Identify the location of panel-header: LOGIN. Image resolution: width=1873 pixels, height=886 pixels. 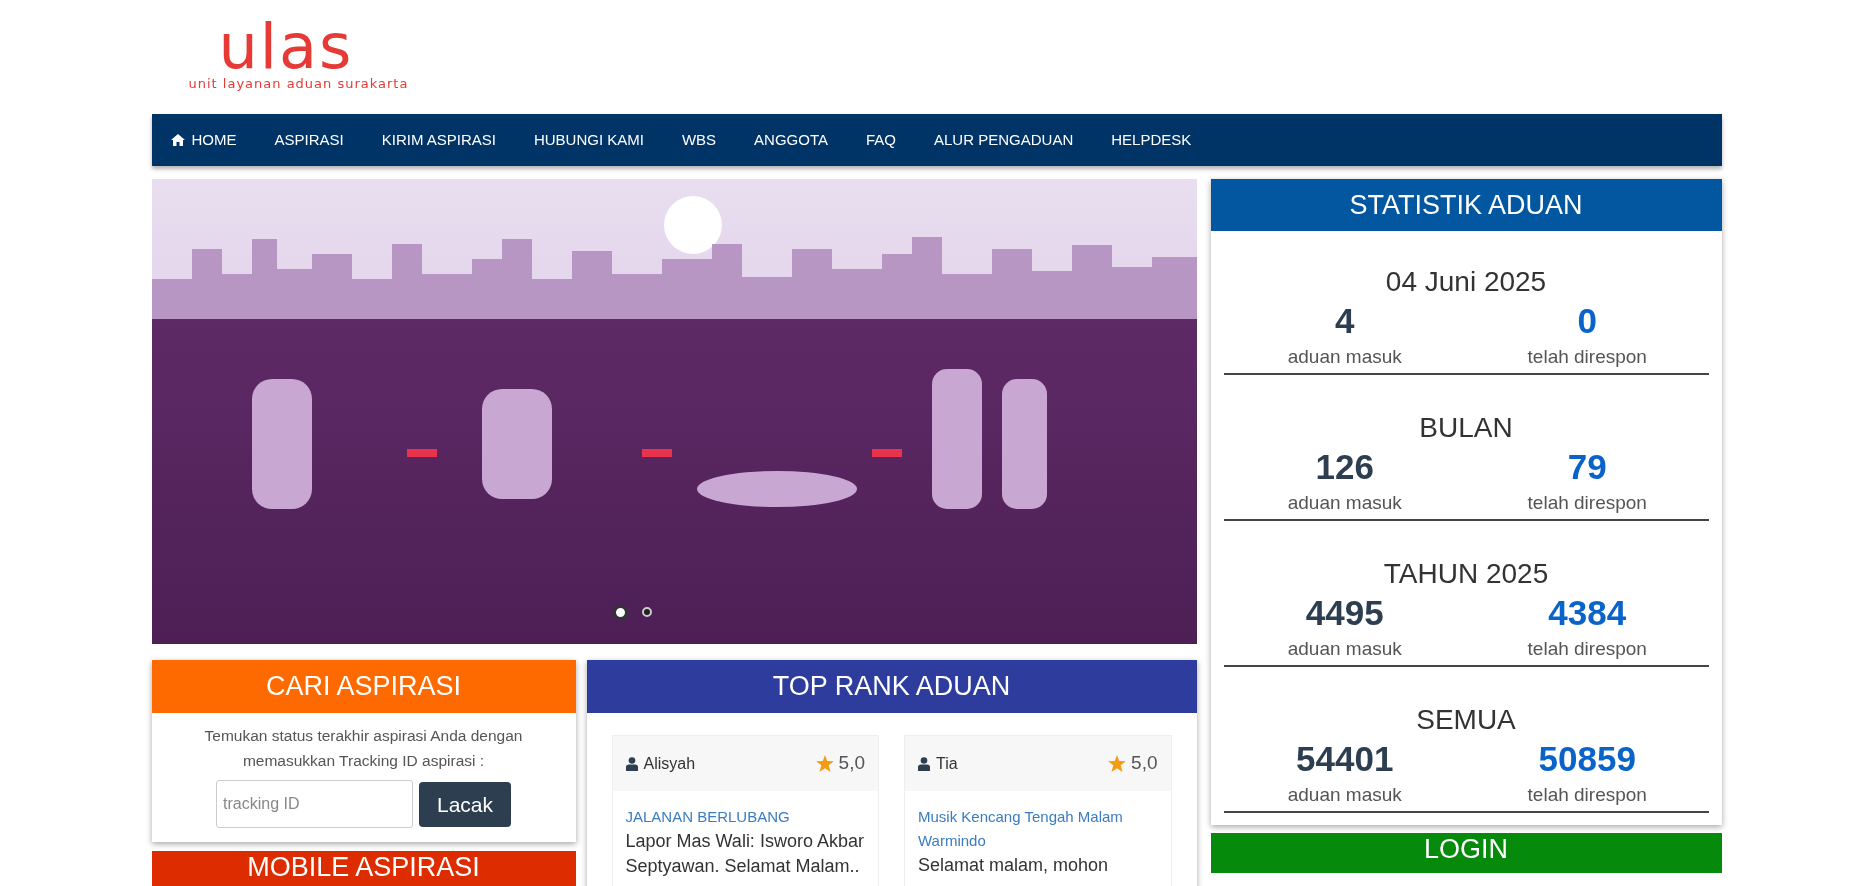
(1466, 853).